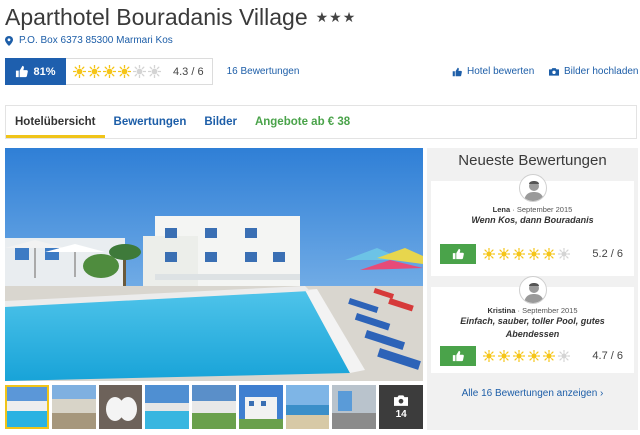  I want to click on tab-hotel-overview: Hotelübersicht, so click(55, 122).